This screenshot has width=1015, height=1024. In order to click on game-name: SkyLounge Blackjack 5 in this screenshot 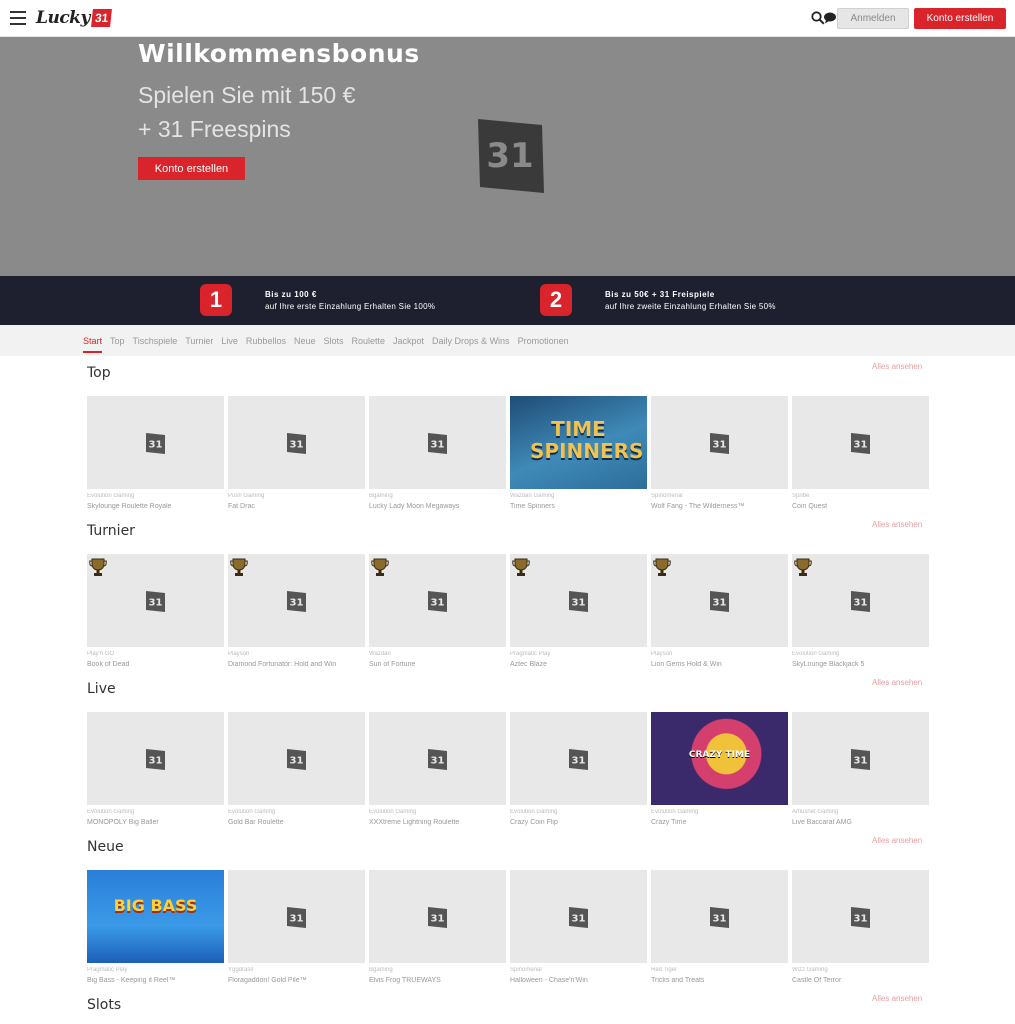, I will do `click(860, 664)`.